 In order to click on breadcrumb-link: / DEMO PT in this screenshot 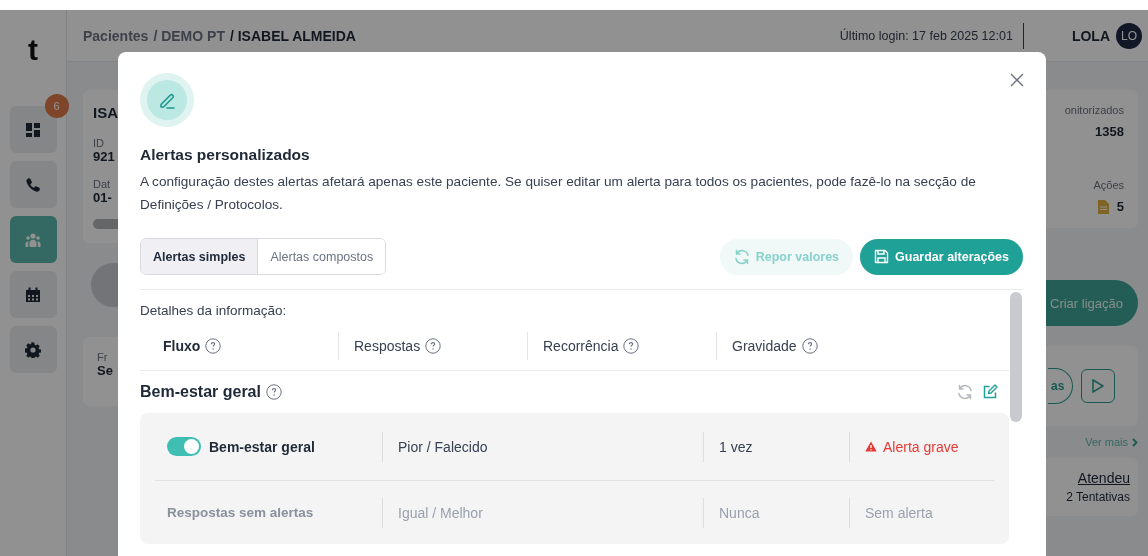, I will do `click(189, 35)`.